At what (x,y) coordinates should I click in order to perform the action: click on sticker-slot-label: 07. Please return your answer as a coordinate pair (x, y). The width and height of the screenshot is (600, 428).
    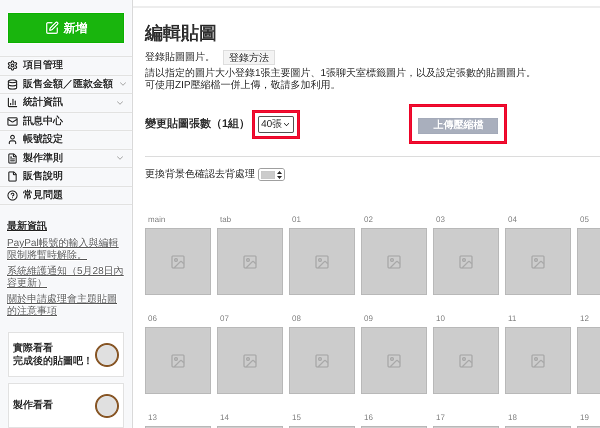
    Looking at the image, I should click on (224, 318).